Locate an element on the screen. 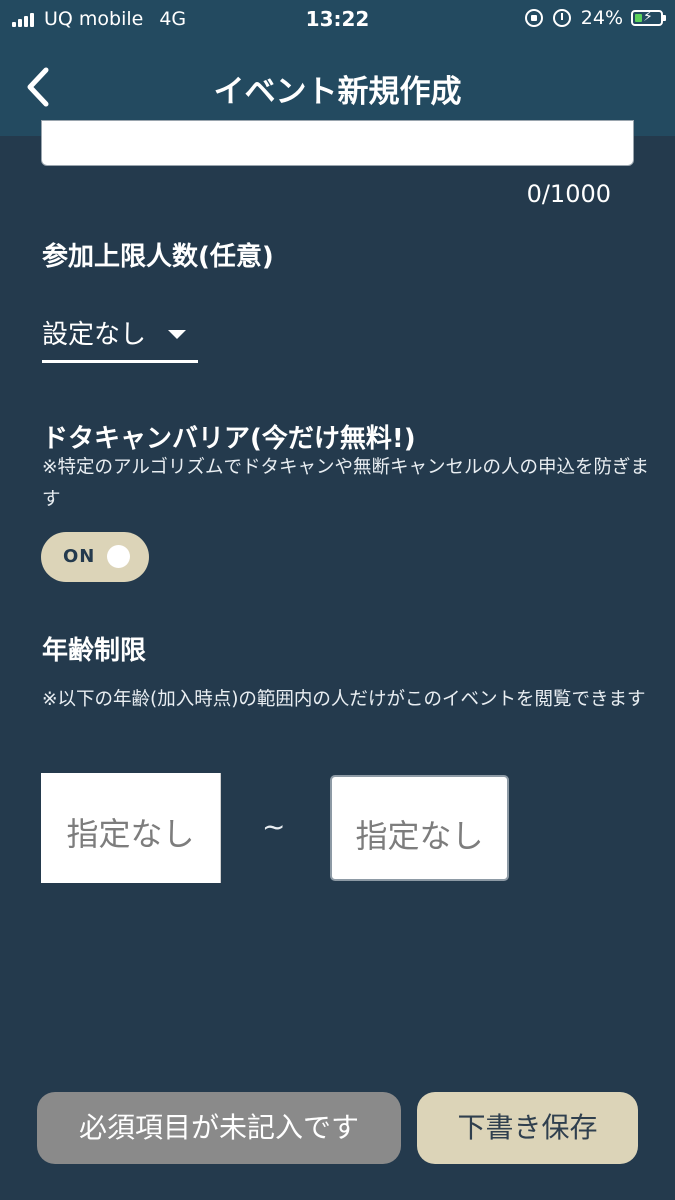 The image size is (675, 1200). description-textarea is located at coordinates (337, 143).